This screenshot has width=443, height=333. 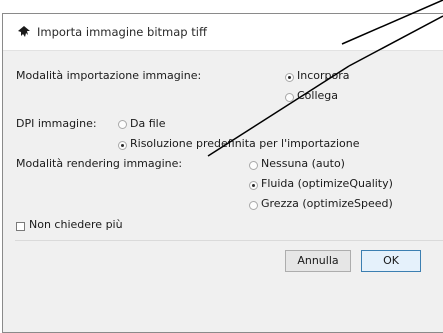 I want to click on title-bar: Importa immagine bitmap tiff, so click(x=223, y=32).